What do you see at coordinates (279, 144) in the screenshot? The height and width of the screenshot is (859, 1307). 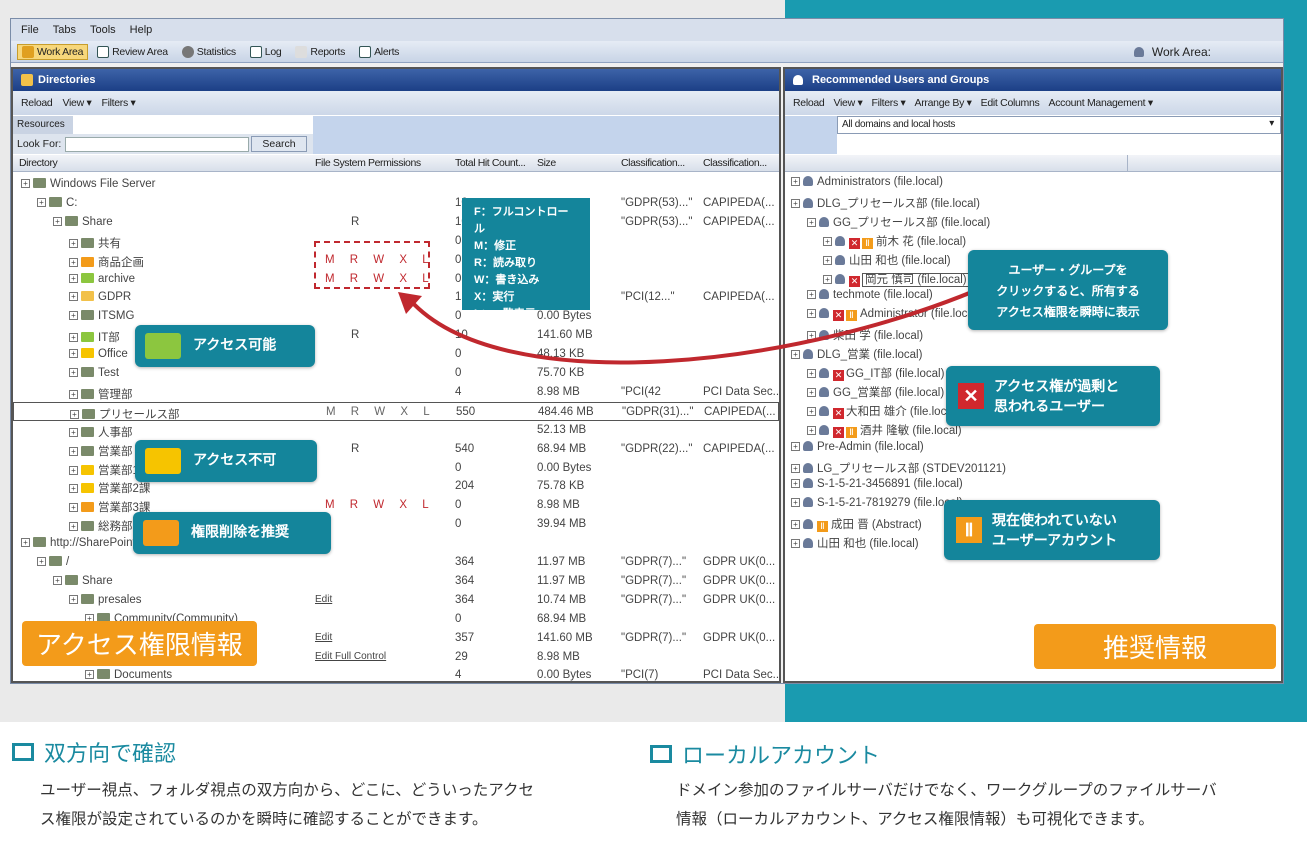 I see `search-button: Search` at bounding box center [279, 144].